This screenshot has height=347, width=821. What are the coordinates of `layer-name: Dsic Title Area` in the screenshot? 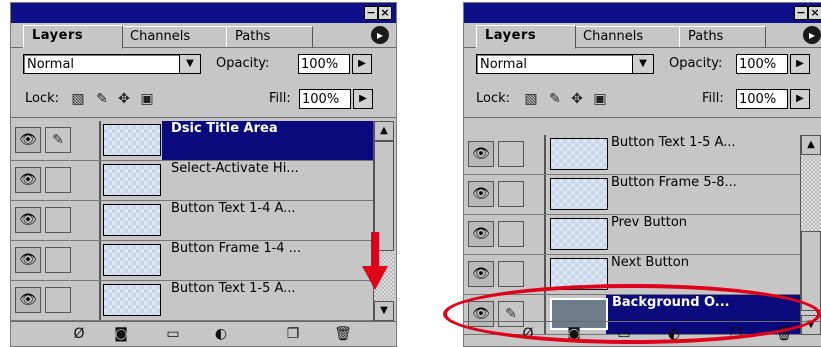 It's located at (224, 128).